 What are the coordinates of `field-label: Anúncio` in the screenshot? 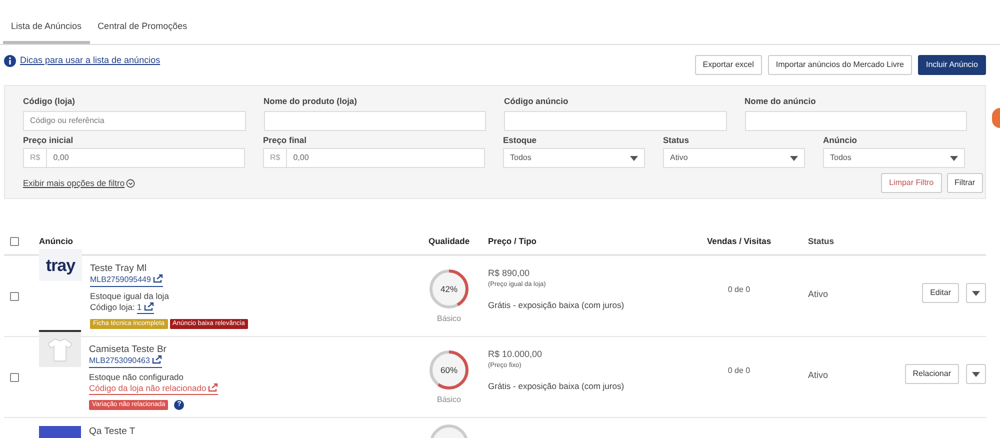 It's located at (840, 140).